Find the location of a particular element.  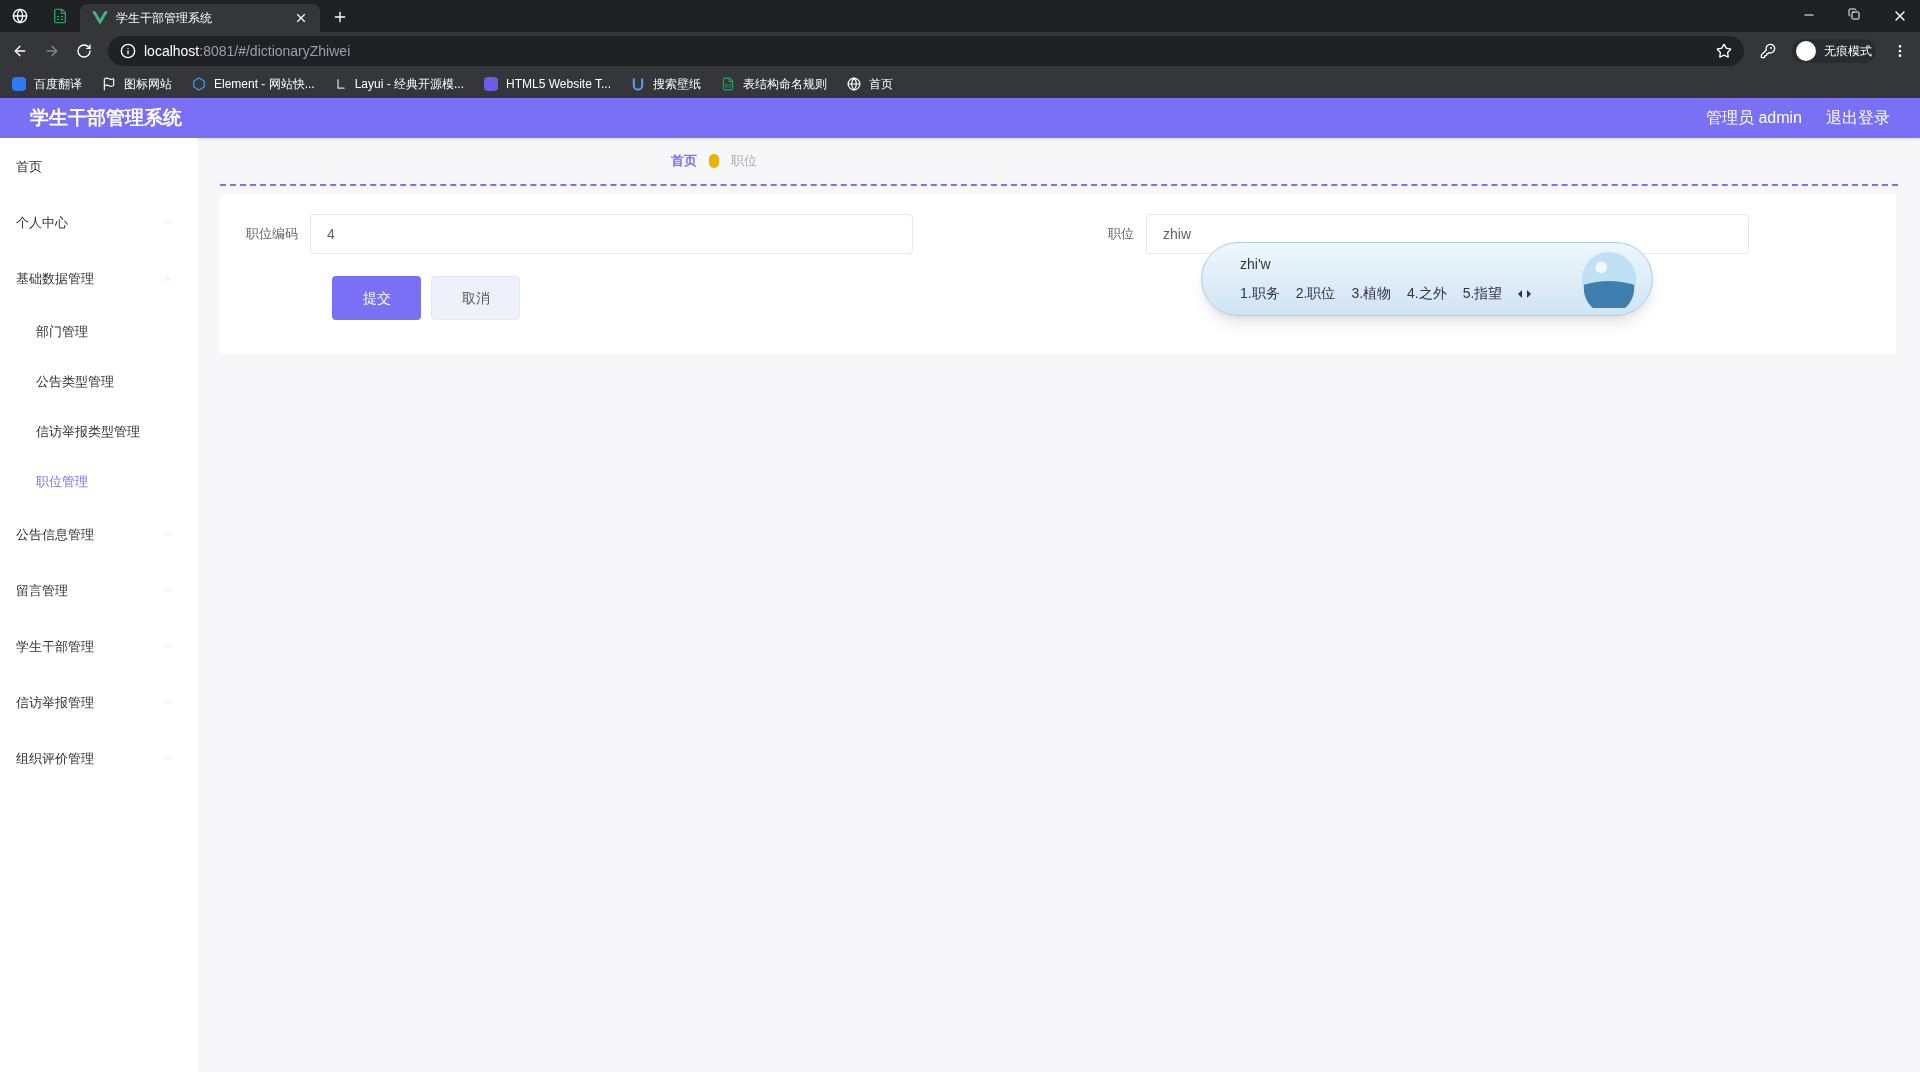

menu-item: 学生干部管理 is located at coordinates (99, 647).